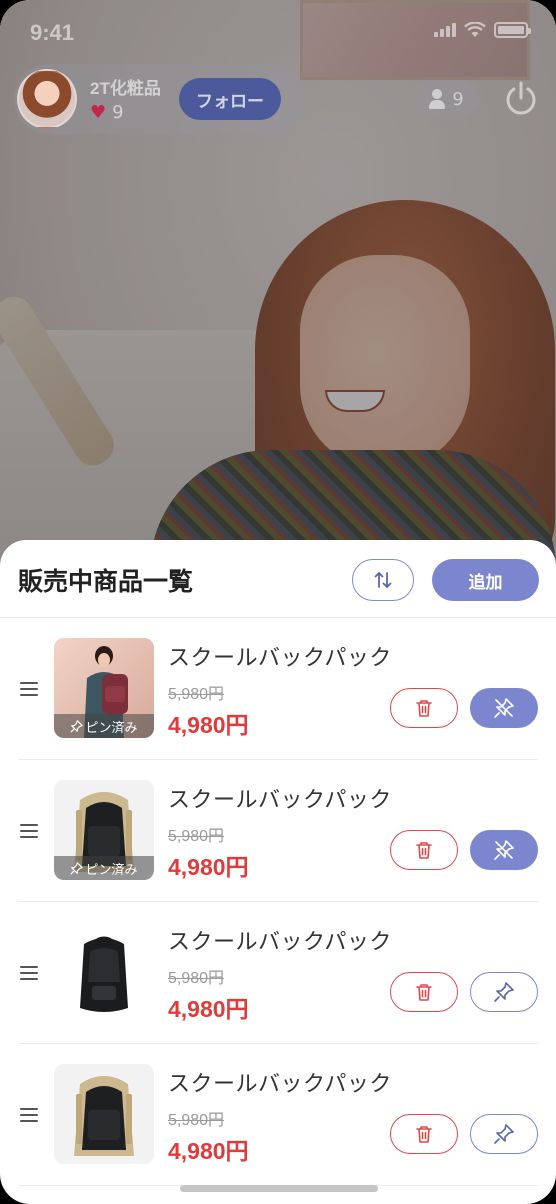 The image size is (556, 1204). I want to click on follow-button: フォロー, so click(230, 99).